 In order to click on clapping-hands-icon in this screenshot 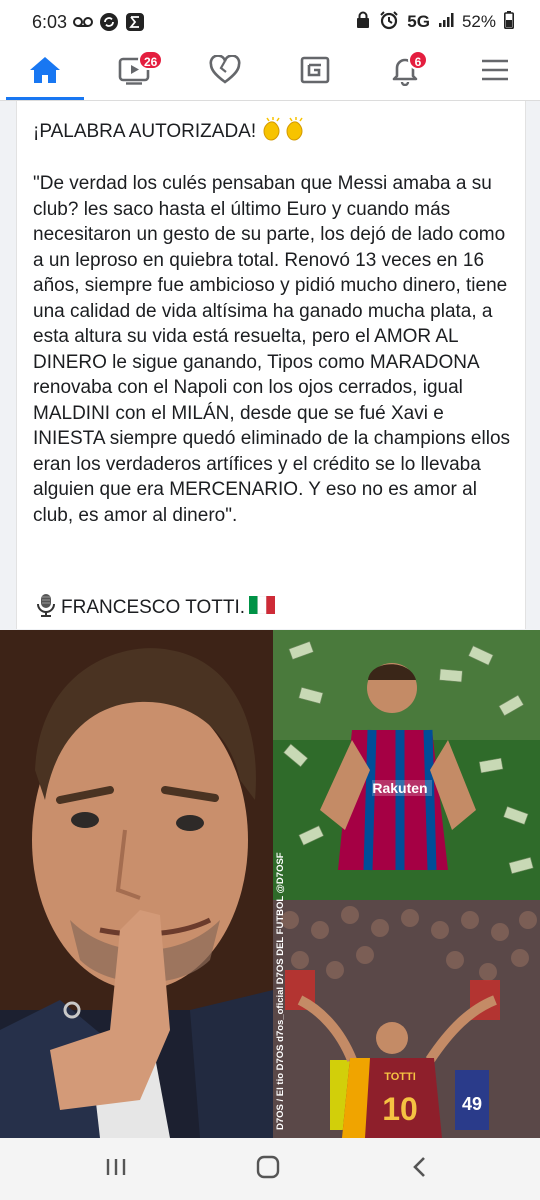, I will do `click(284, 132)`.